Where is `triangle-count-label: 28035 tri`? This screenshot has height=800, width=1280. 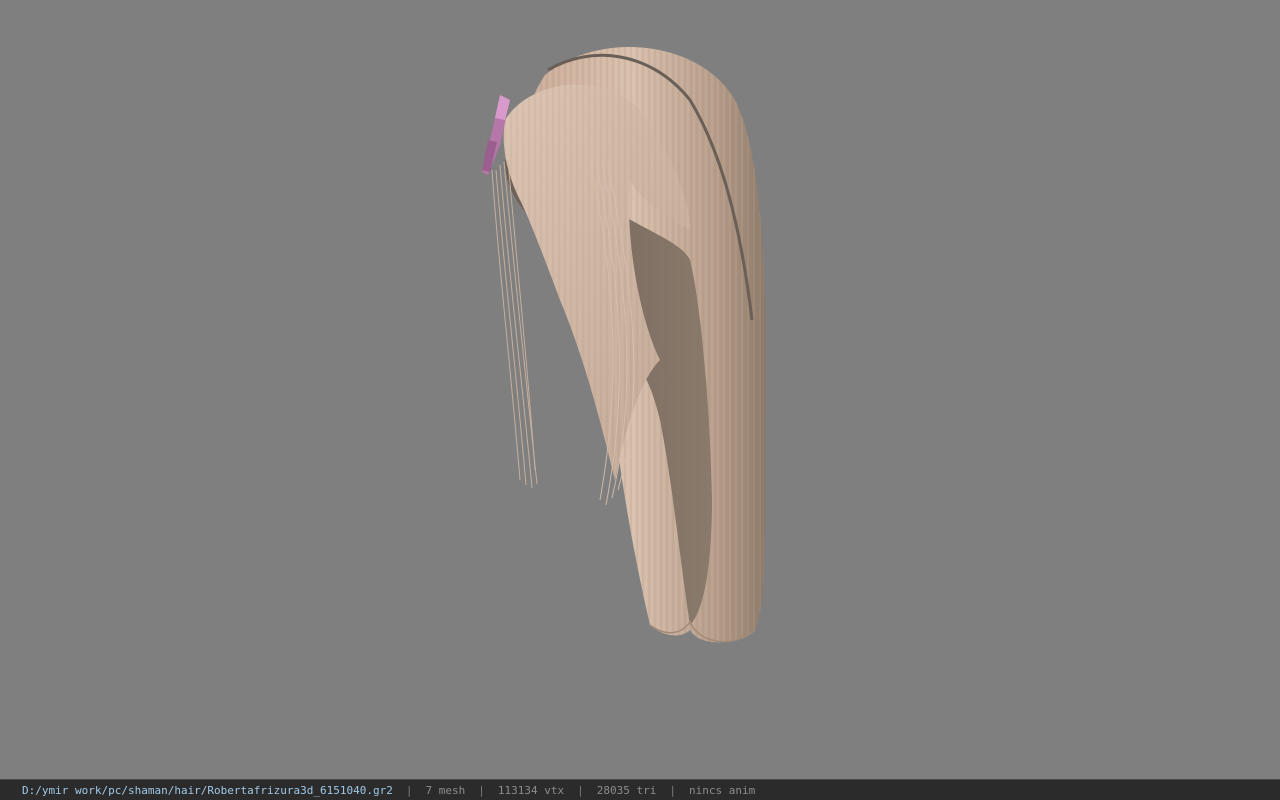
triangle-count-label: 28035 tri is located at coordinates (626, 790).